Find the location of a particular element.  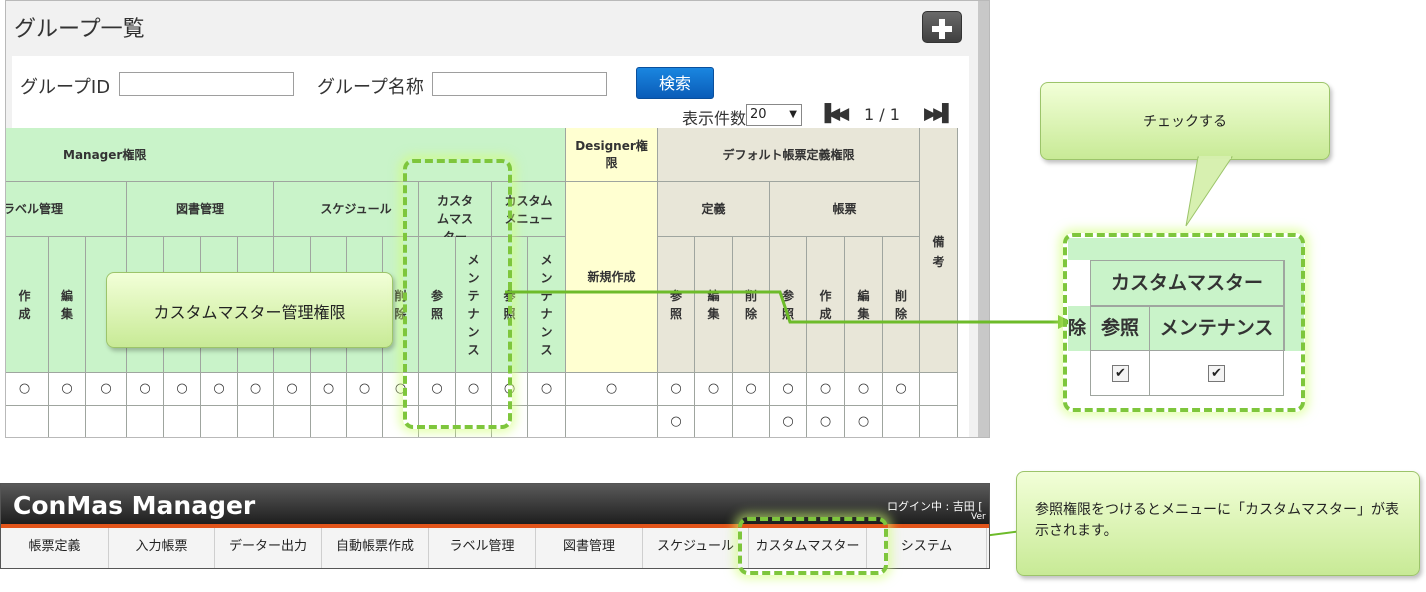

arrow-line-to-zoom is located at coordinates (782, 307).